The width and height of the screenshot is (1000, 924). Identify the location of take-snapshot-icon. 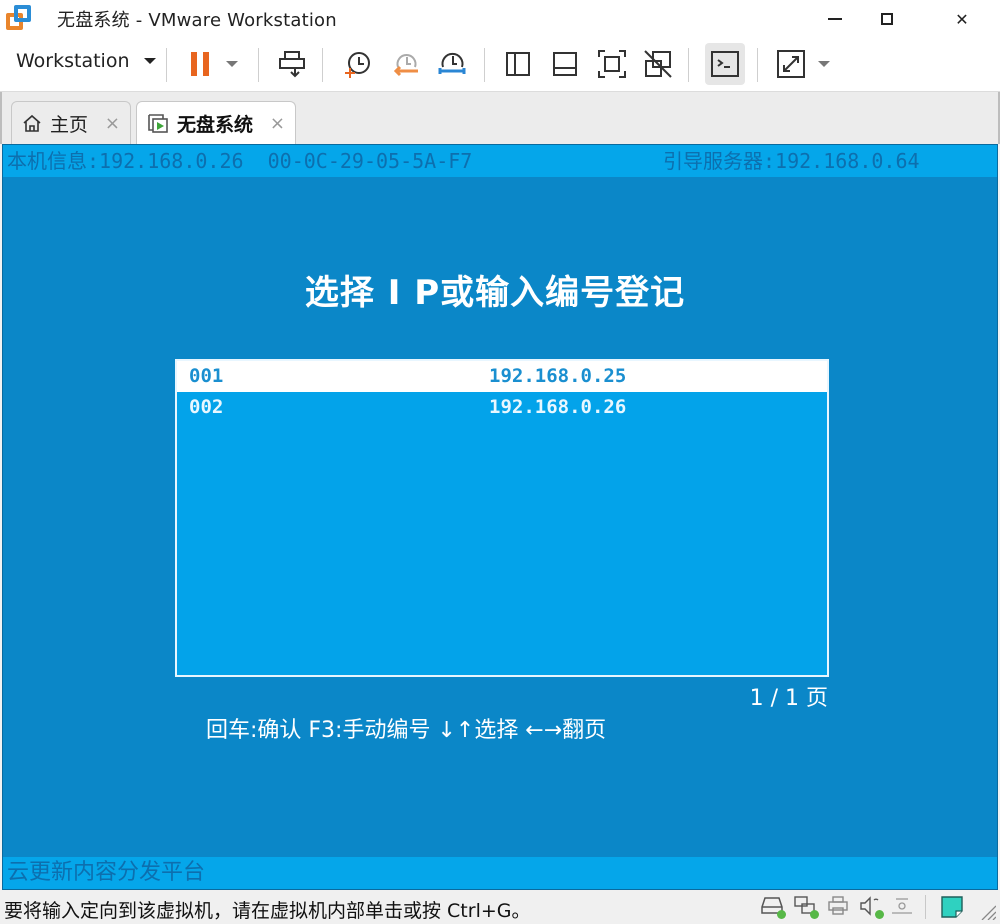
(357, 65).